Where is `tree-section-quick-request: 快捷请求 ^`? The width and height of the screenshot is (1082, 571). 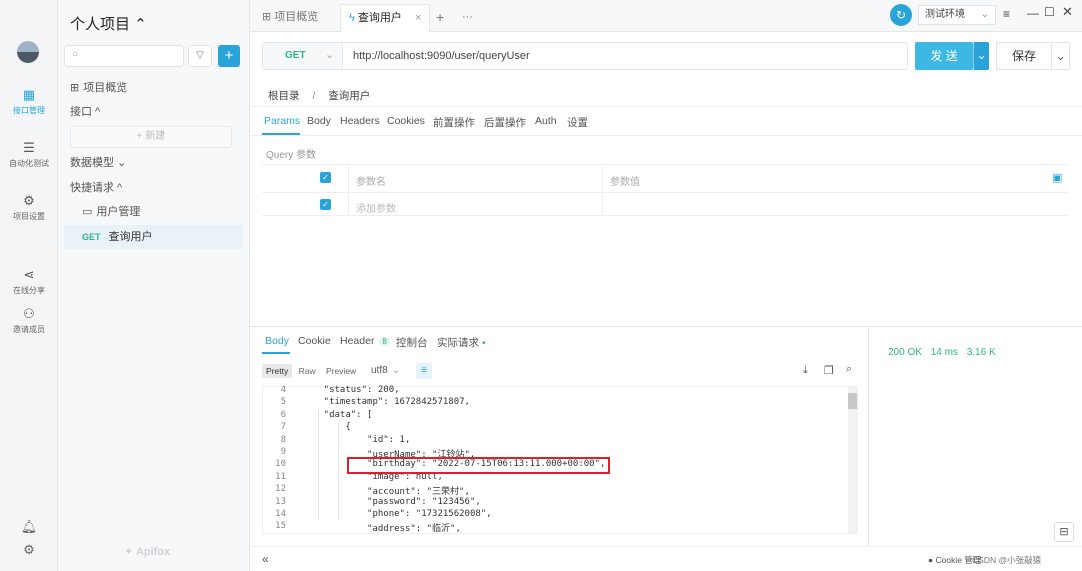
tree-section-quick-request: 快捷请求 ^ is located at coordinates (153, 188).